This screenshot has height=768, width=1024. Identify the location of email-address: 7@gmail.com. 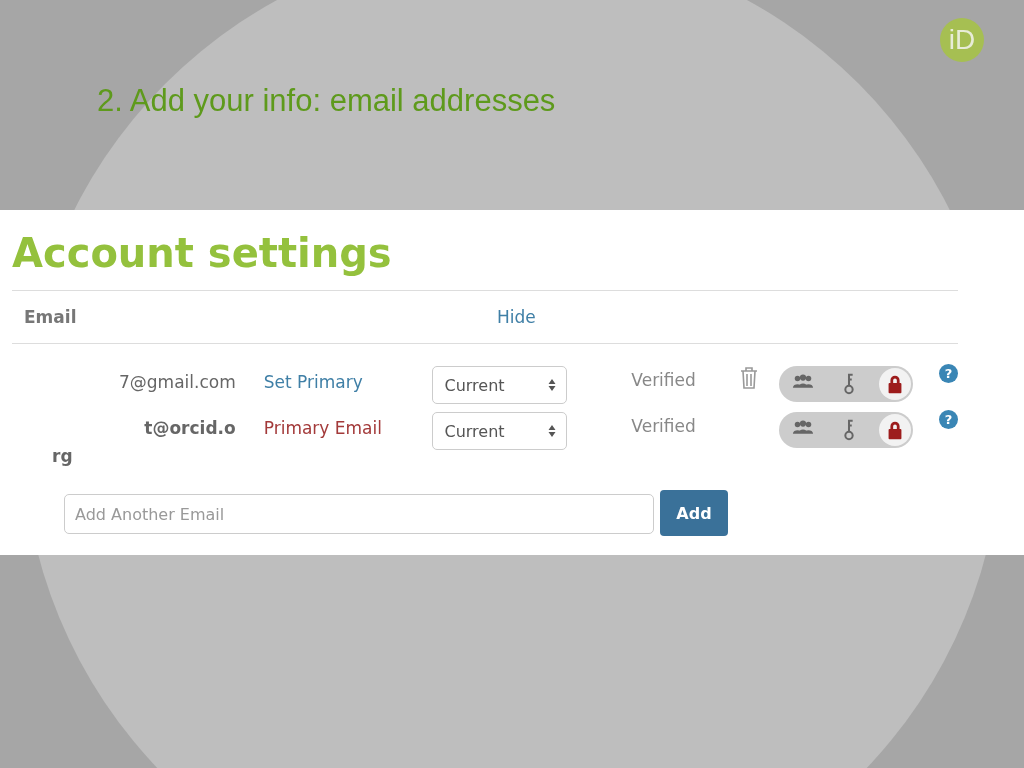
(176, 382).